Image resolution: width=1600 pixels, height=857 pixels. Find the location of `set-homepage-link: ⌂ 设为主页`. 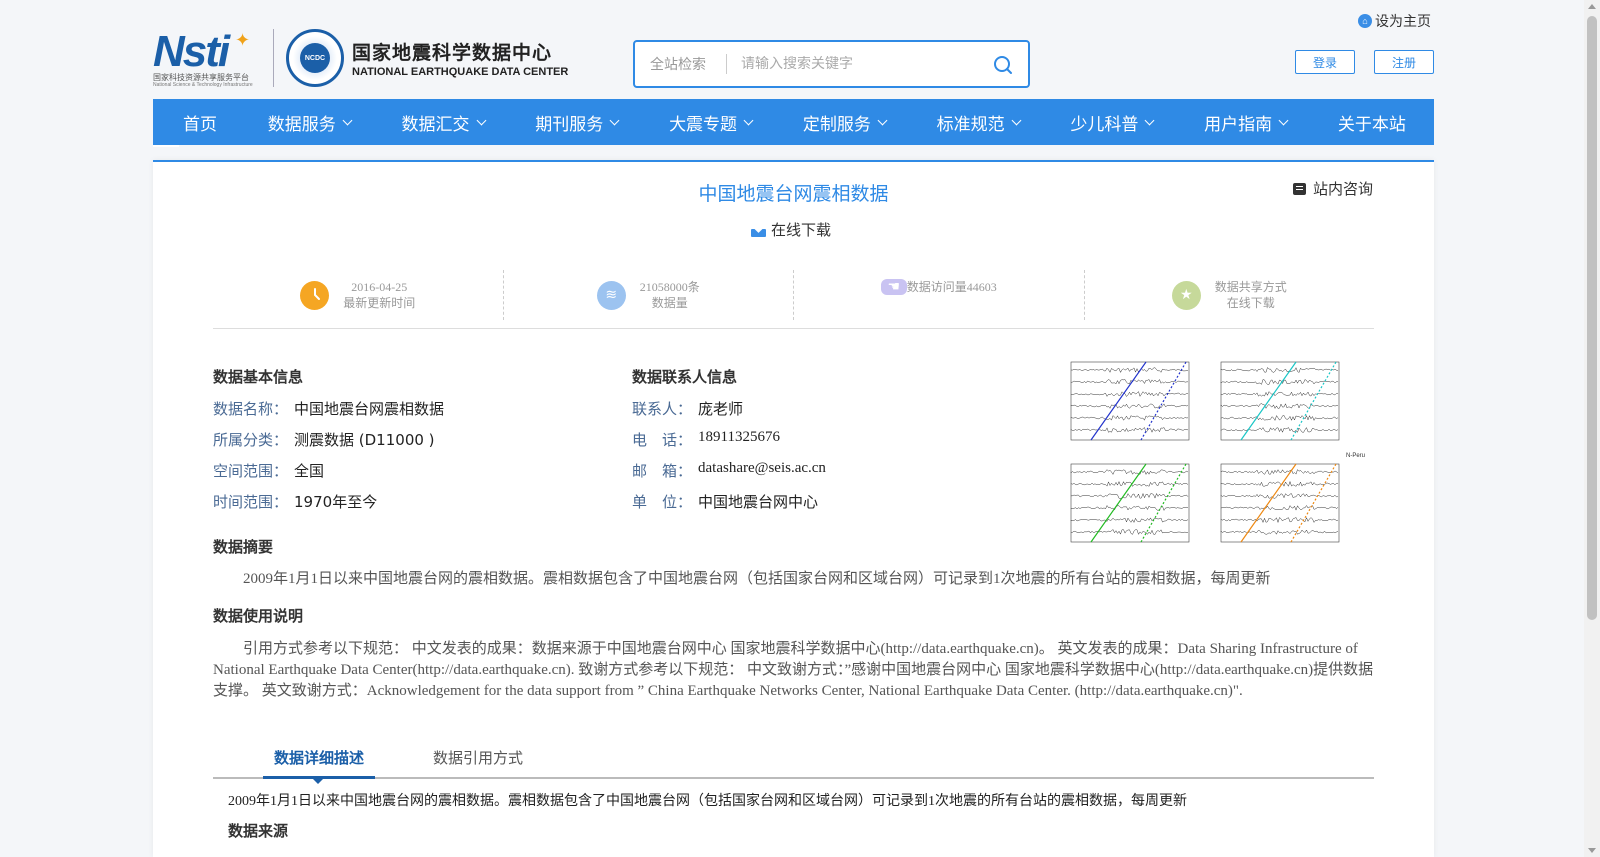

set-homepage-link: ⌂ 设为主页 is located at coordinates (1394, 21).